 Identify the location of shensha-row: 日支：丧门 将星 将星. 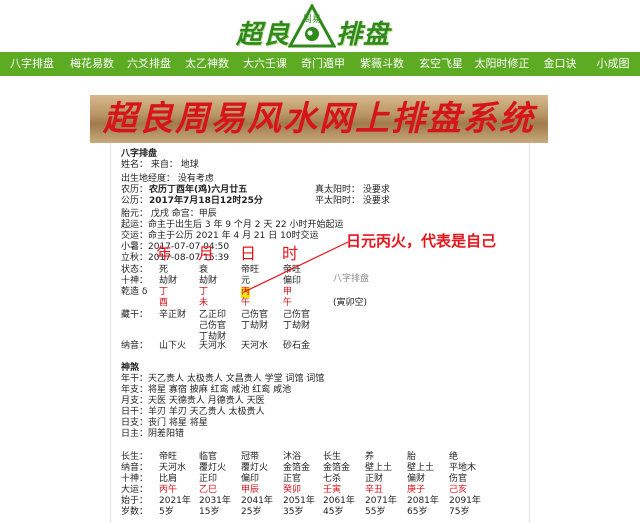
(164, 423).